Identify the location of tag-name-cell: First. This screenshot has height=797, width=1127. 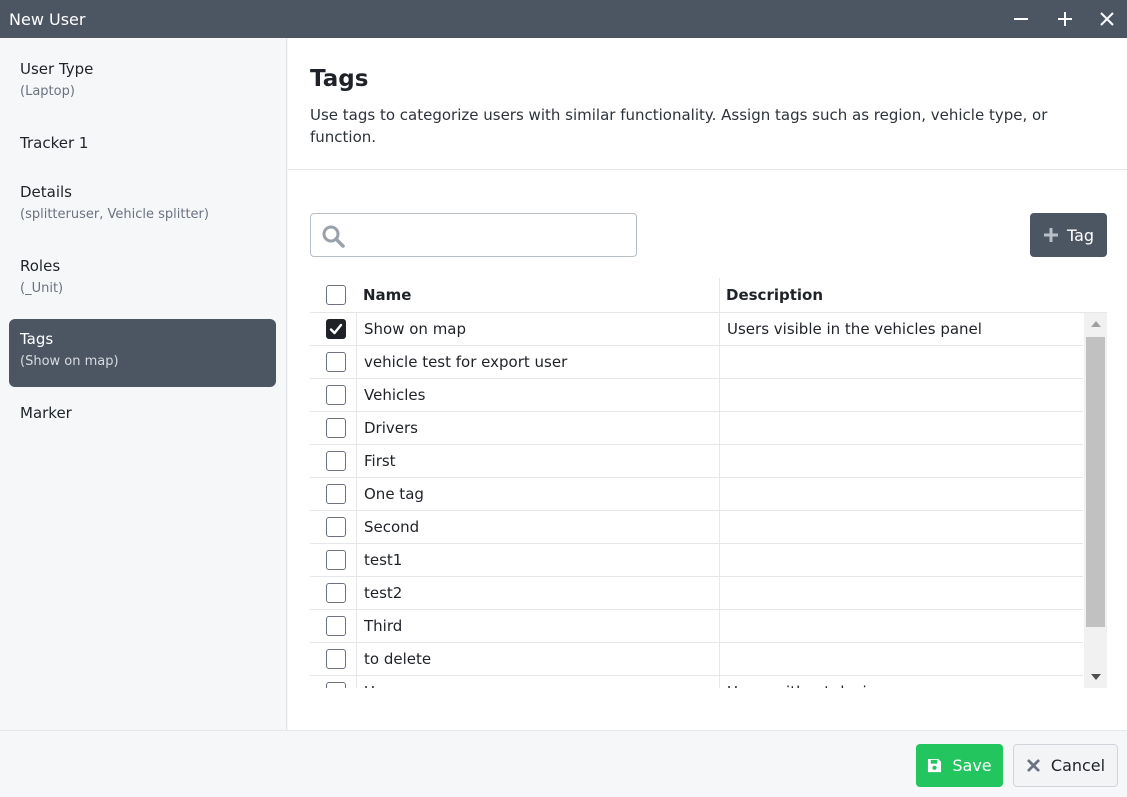
(538, 461).